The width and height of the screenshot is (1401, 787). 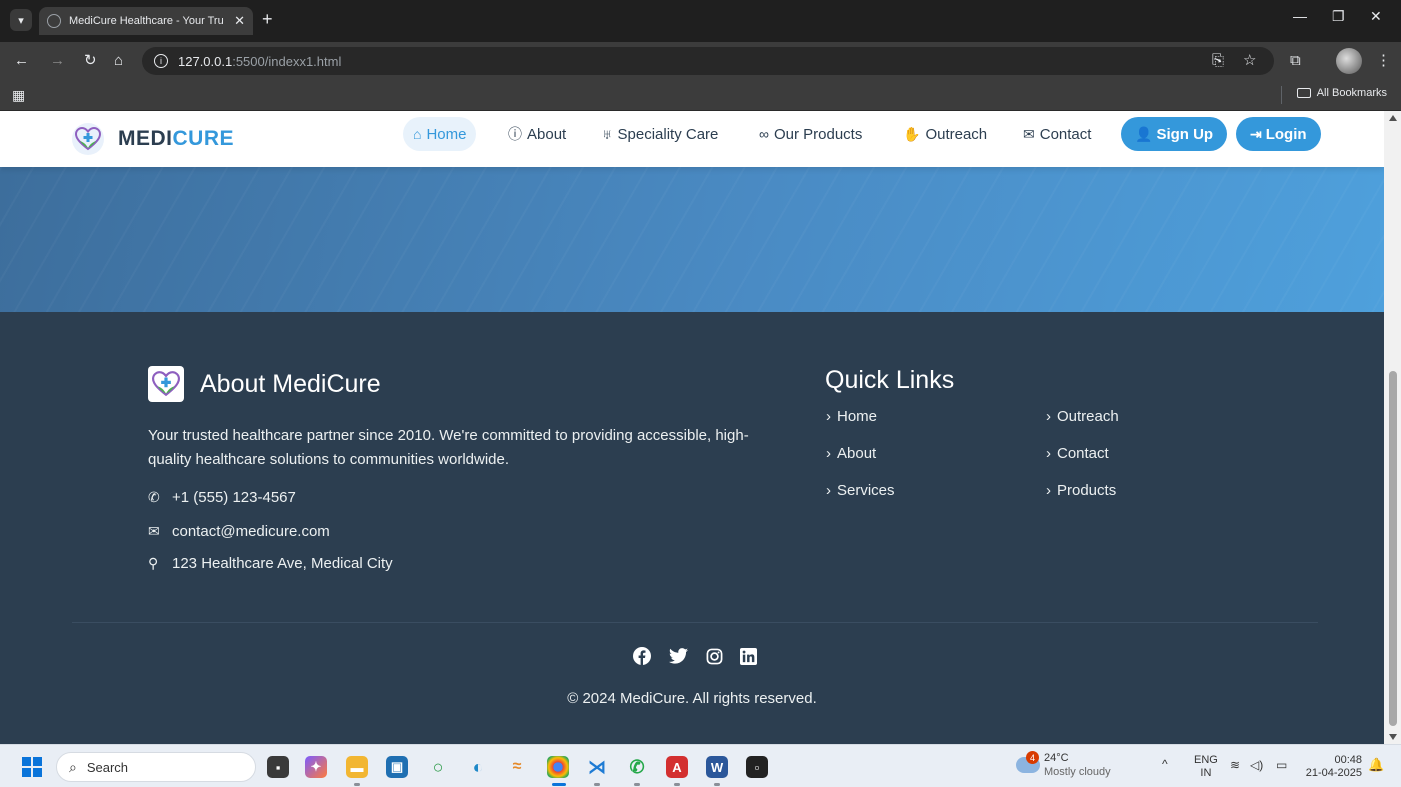 I want to click on file-explorer-icon: ▬, so click(x=357, y=767).